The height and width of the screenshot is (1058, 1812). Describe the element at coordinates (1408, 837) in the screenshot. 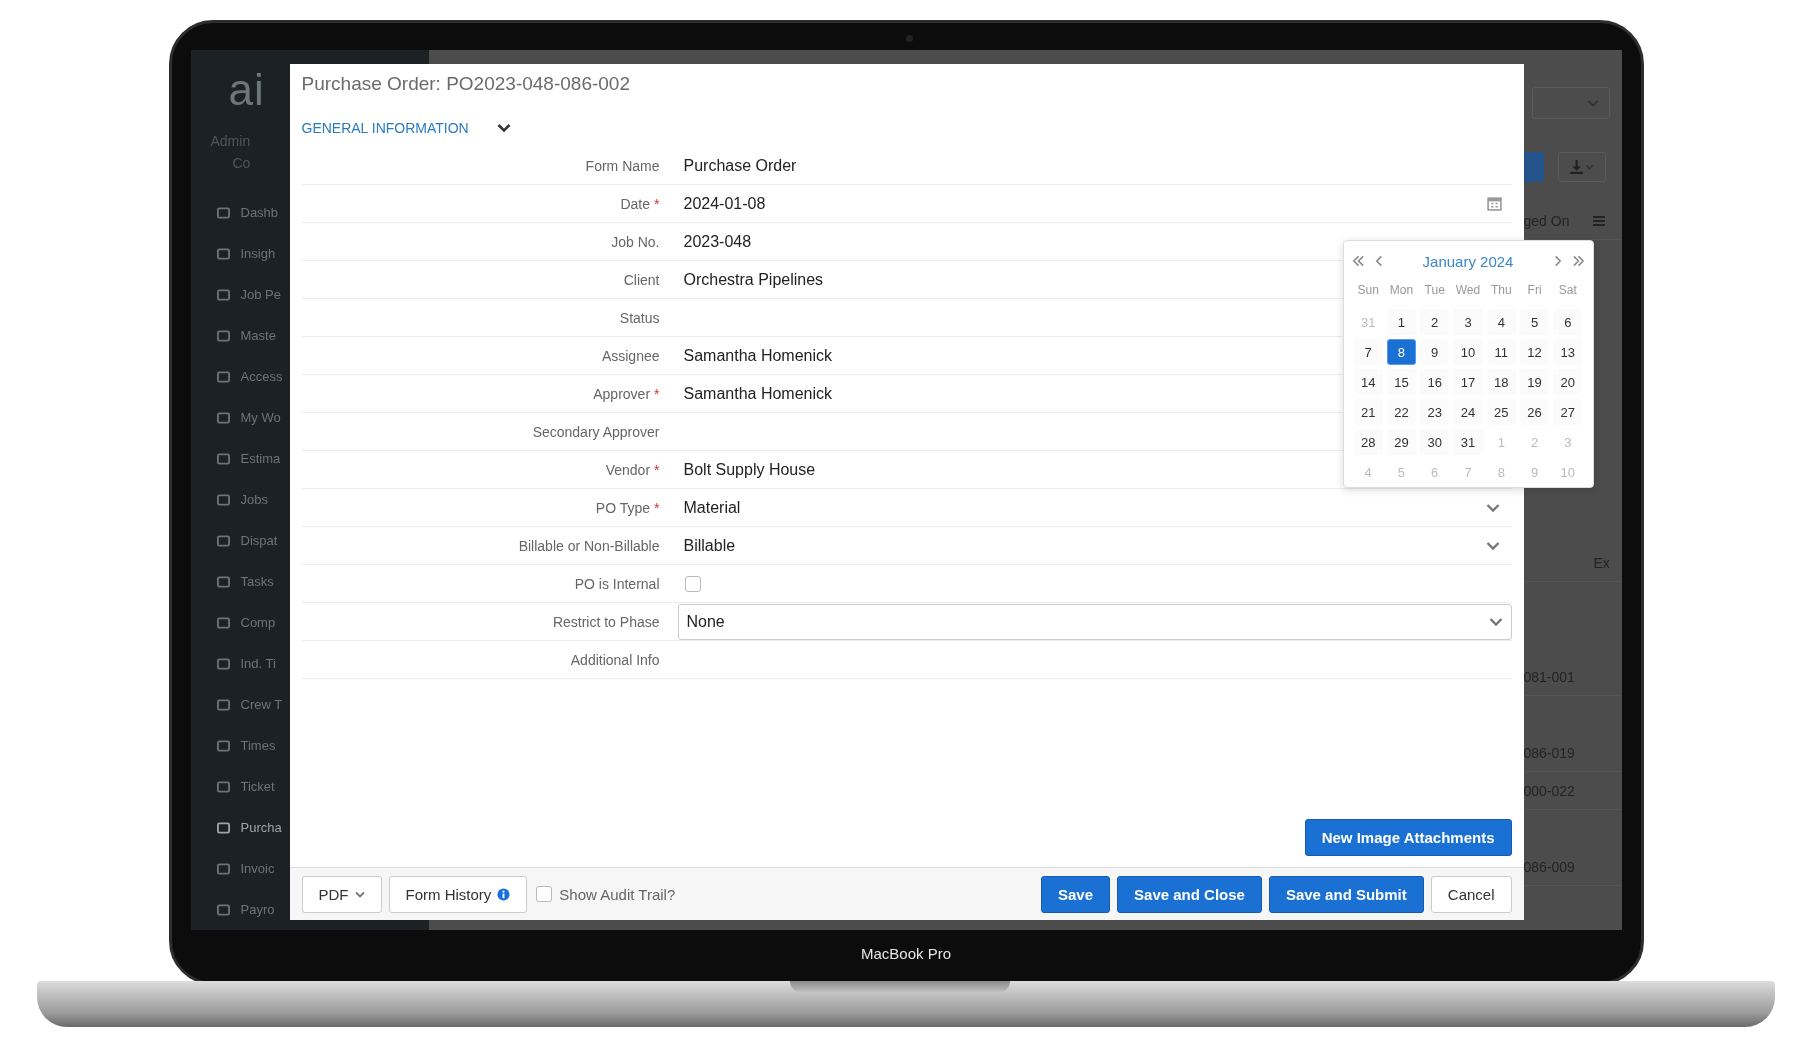

I see `new-image-attachments-button: New Image Attachments` at that location.